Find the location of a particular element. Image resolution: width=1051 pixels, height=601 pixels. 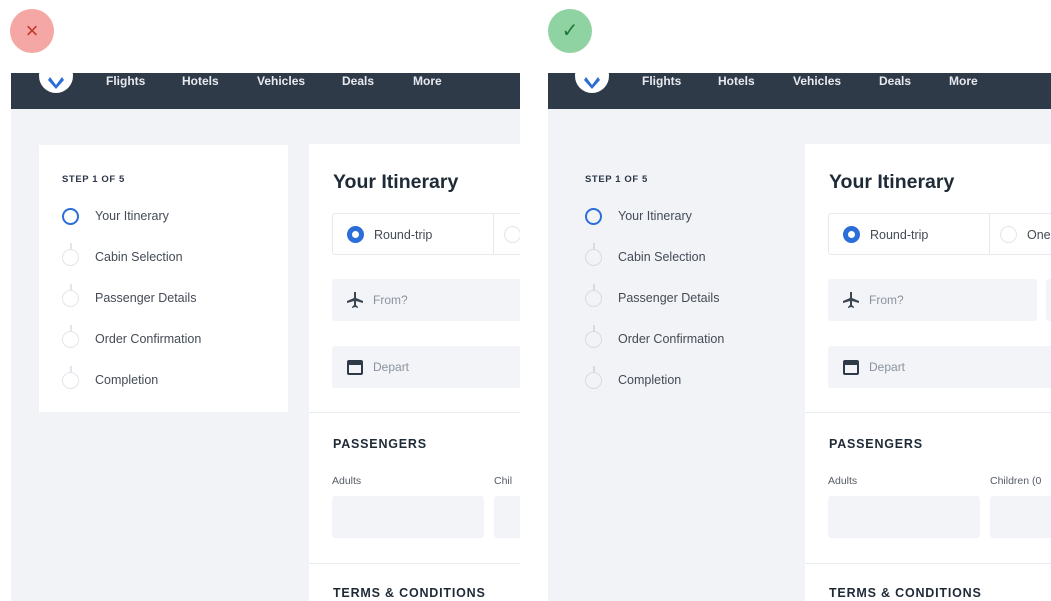

trip-type-selector: Round-trip is located at coordinates (426, 234).